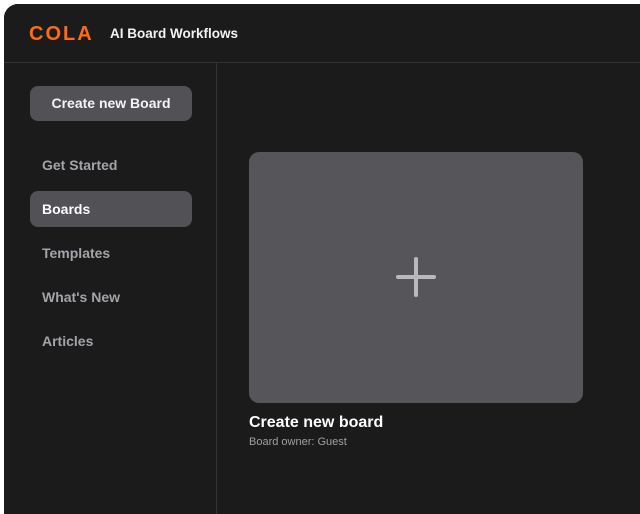  What do you see at coordinates (81, 297) in the screenshot?
I see `sidebar-item-label: What's New` at bounding box center [81, 297].